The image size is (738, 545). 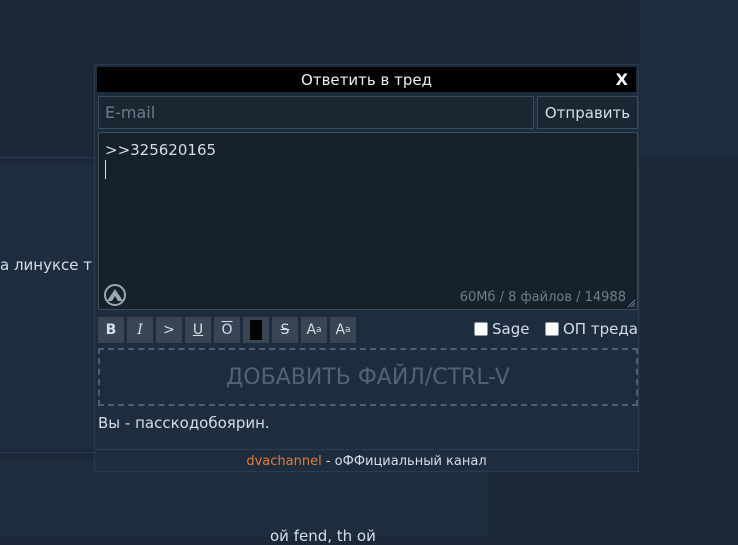 What do you see at coordinates (46, 265) in the screenshot?
I see `post-text: а линуксе т` at bounding box center [46, 265].